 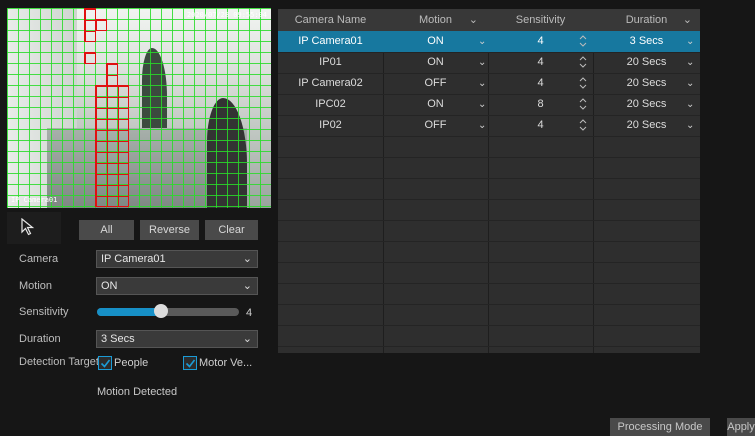 What do you see at coordinates (177, 286) in the screenshot?
I see `motion-select: ON ⌄` at bounding box center [177, 286].